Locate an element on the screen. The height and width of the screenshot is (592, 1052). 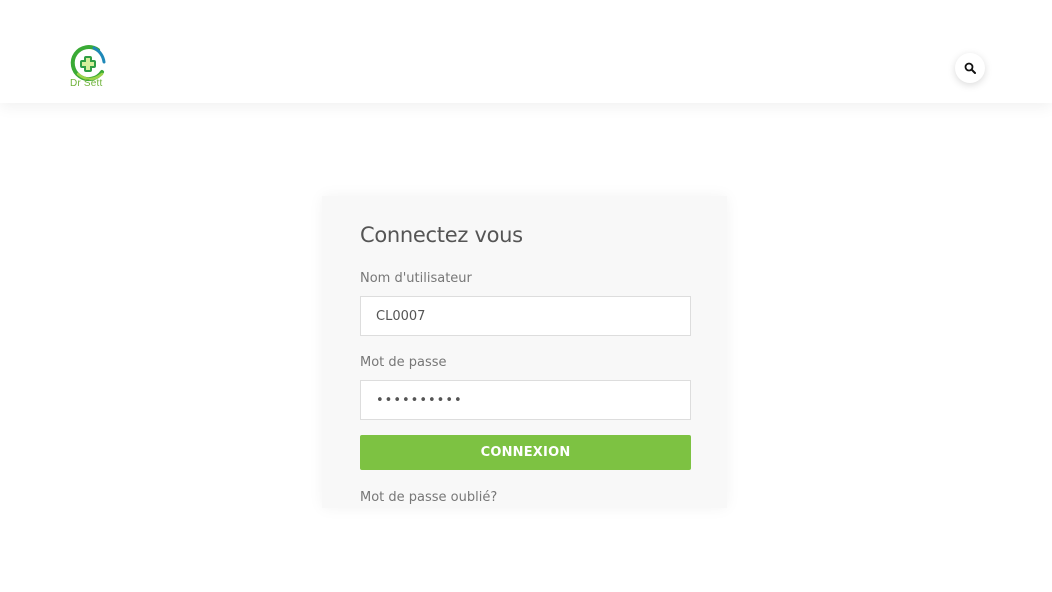
password-label: Mot de passe is located at coordinates (403, 362).